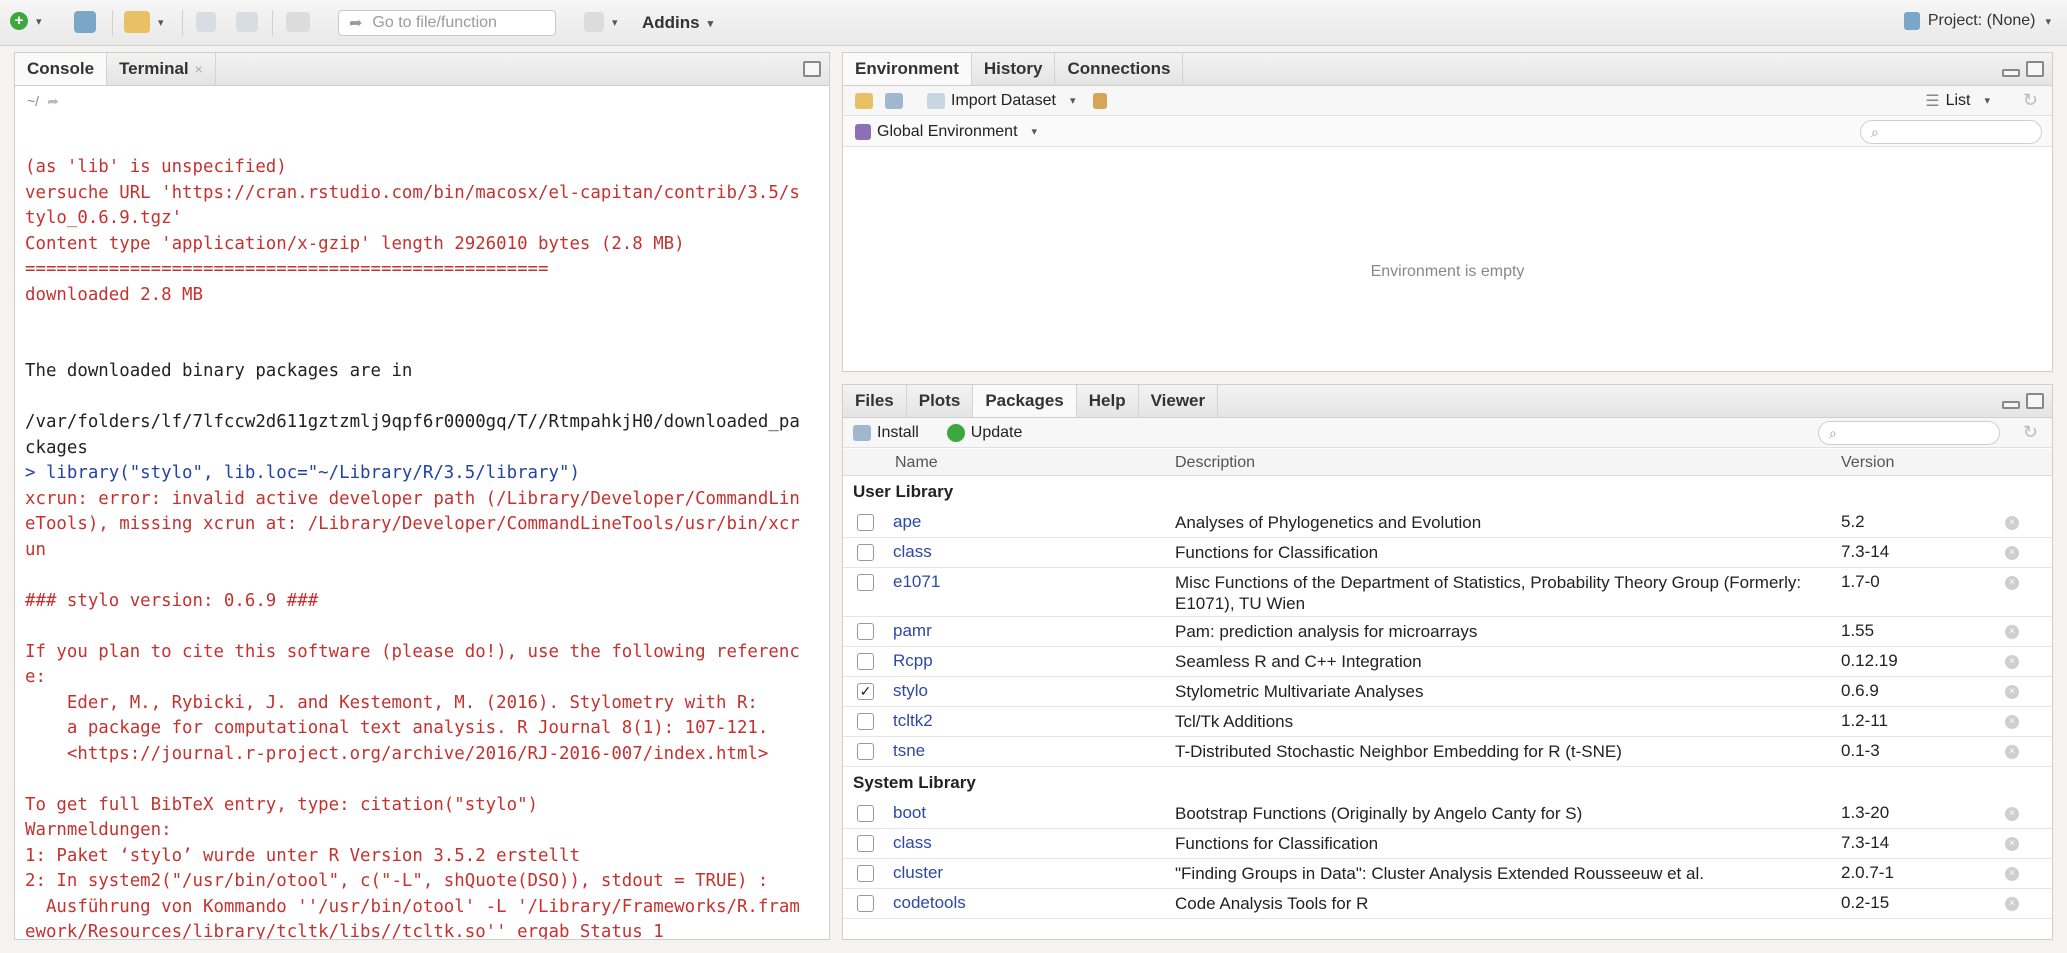 Image resolution: width=2067 pixels, height=953 pixels. Describe the element at coordinates (929, 903) in the screenshot. I see `package-name-link: codetools` at that location.